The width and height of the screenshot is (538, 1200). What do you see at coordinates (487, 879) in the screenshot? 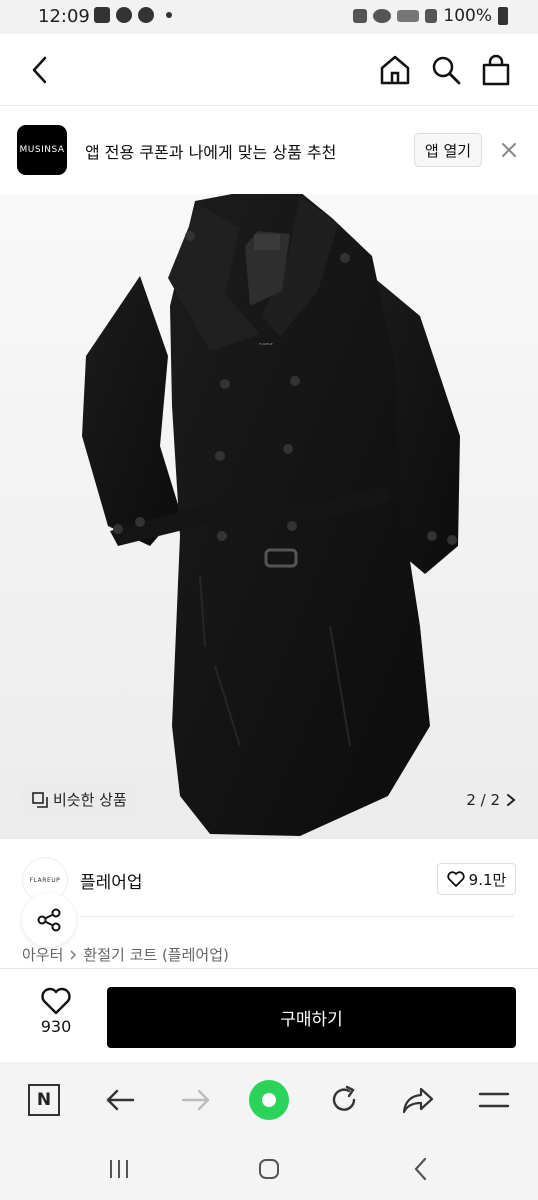
I see `brand-like-count: 9.1만` at bounding box center [487, 879].